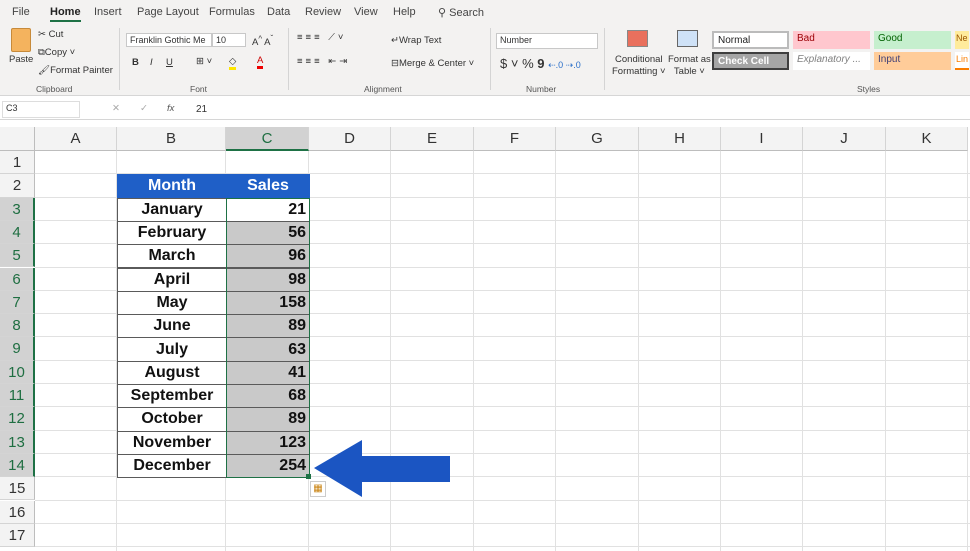 Image resolution: width=970 pixels, height=551 pixels. Describe the element at coordinates (17, 256) in the screenshot. I see `row-header-5: 5` at that location.